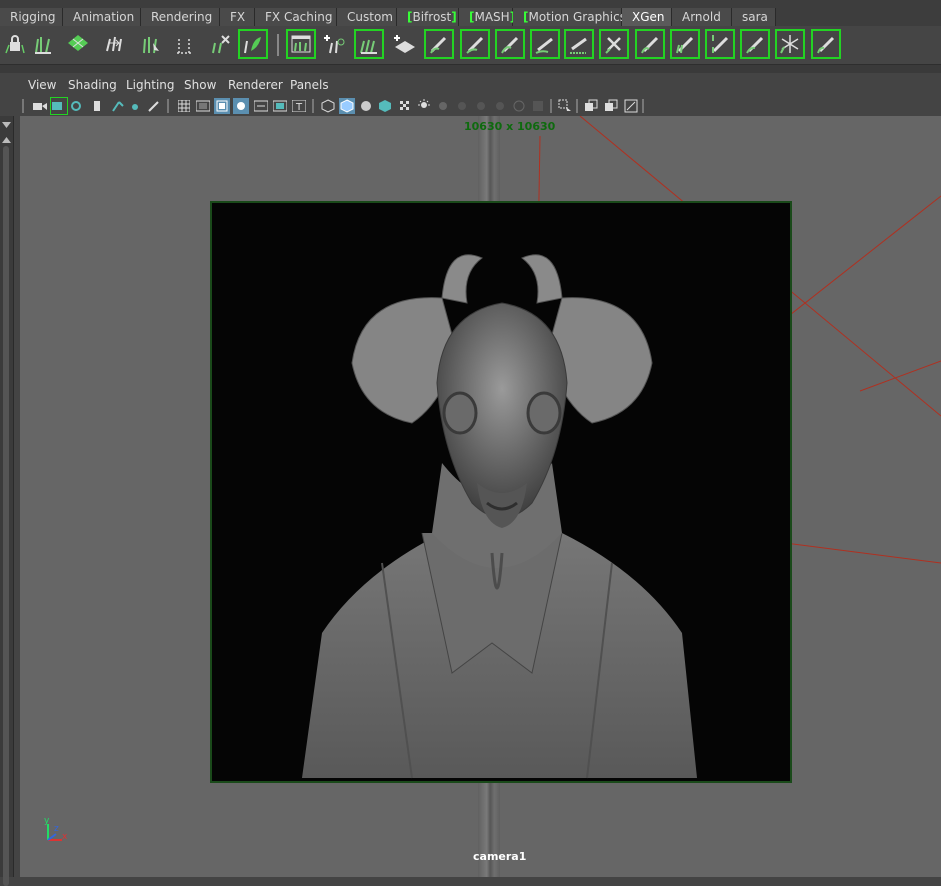  Describe the element at coordinates (439, 44) in the screenshot. I see `xgen-sculpt-brush-icon` at that location.